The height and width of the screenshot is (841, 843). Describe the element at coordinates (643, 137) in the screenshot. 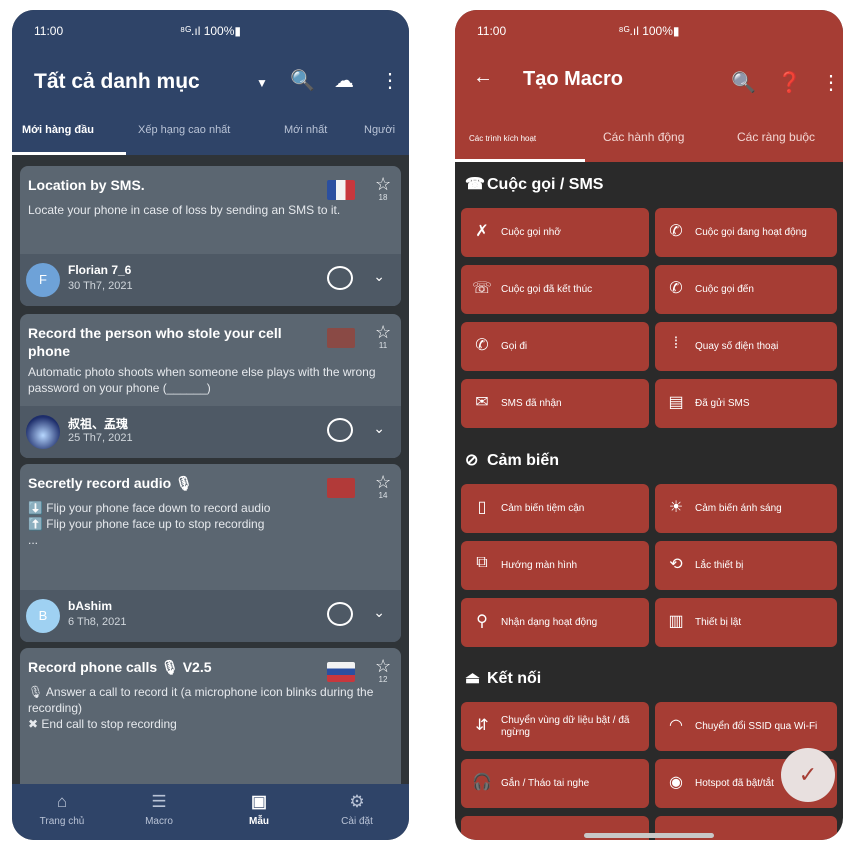

I see `tab-actions: Các hành động` at that location.